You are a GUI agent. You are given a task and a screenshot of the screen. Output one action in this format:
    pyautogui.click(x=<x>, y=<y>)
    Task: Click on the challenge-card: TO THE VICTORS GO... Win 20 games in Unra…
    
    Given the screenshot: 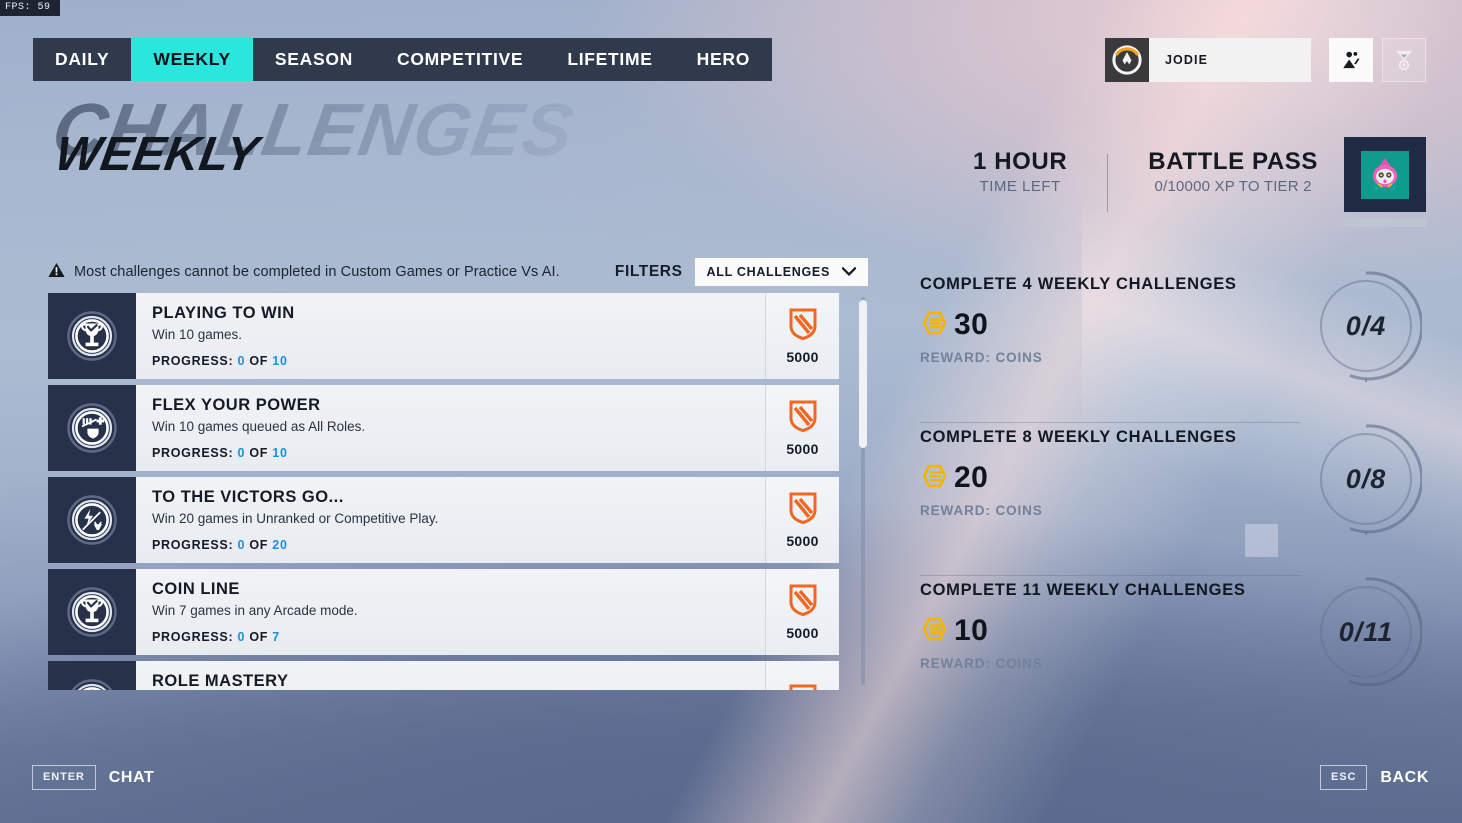 What is the action you would take?
    pyautogui.click(x=443, y=520)
    